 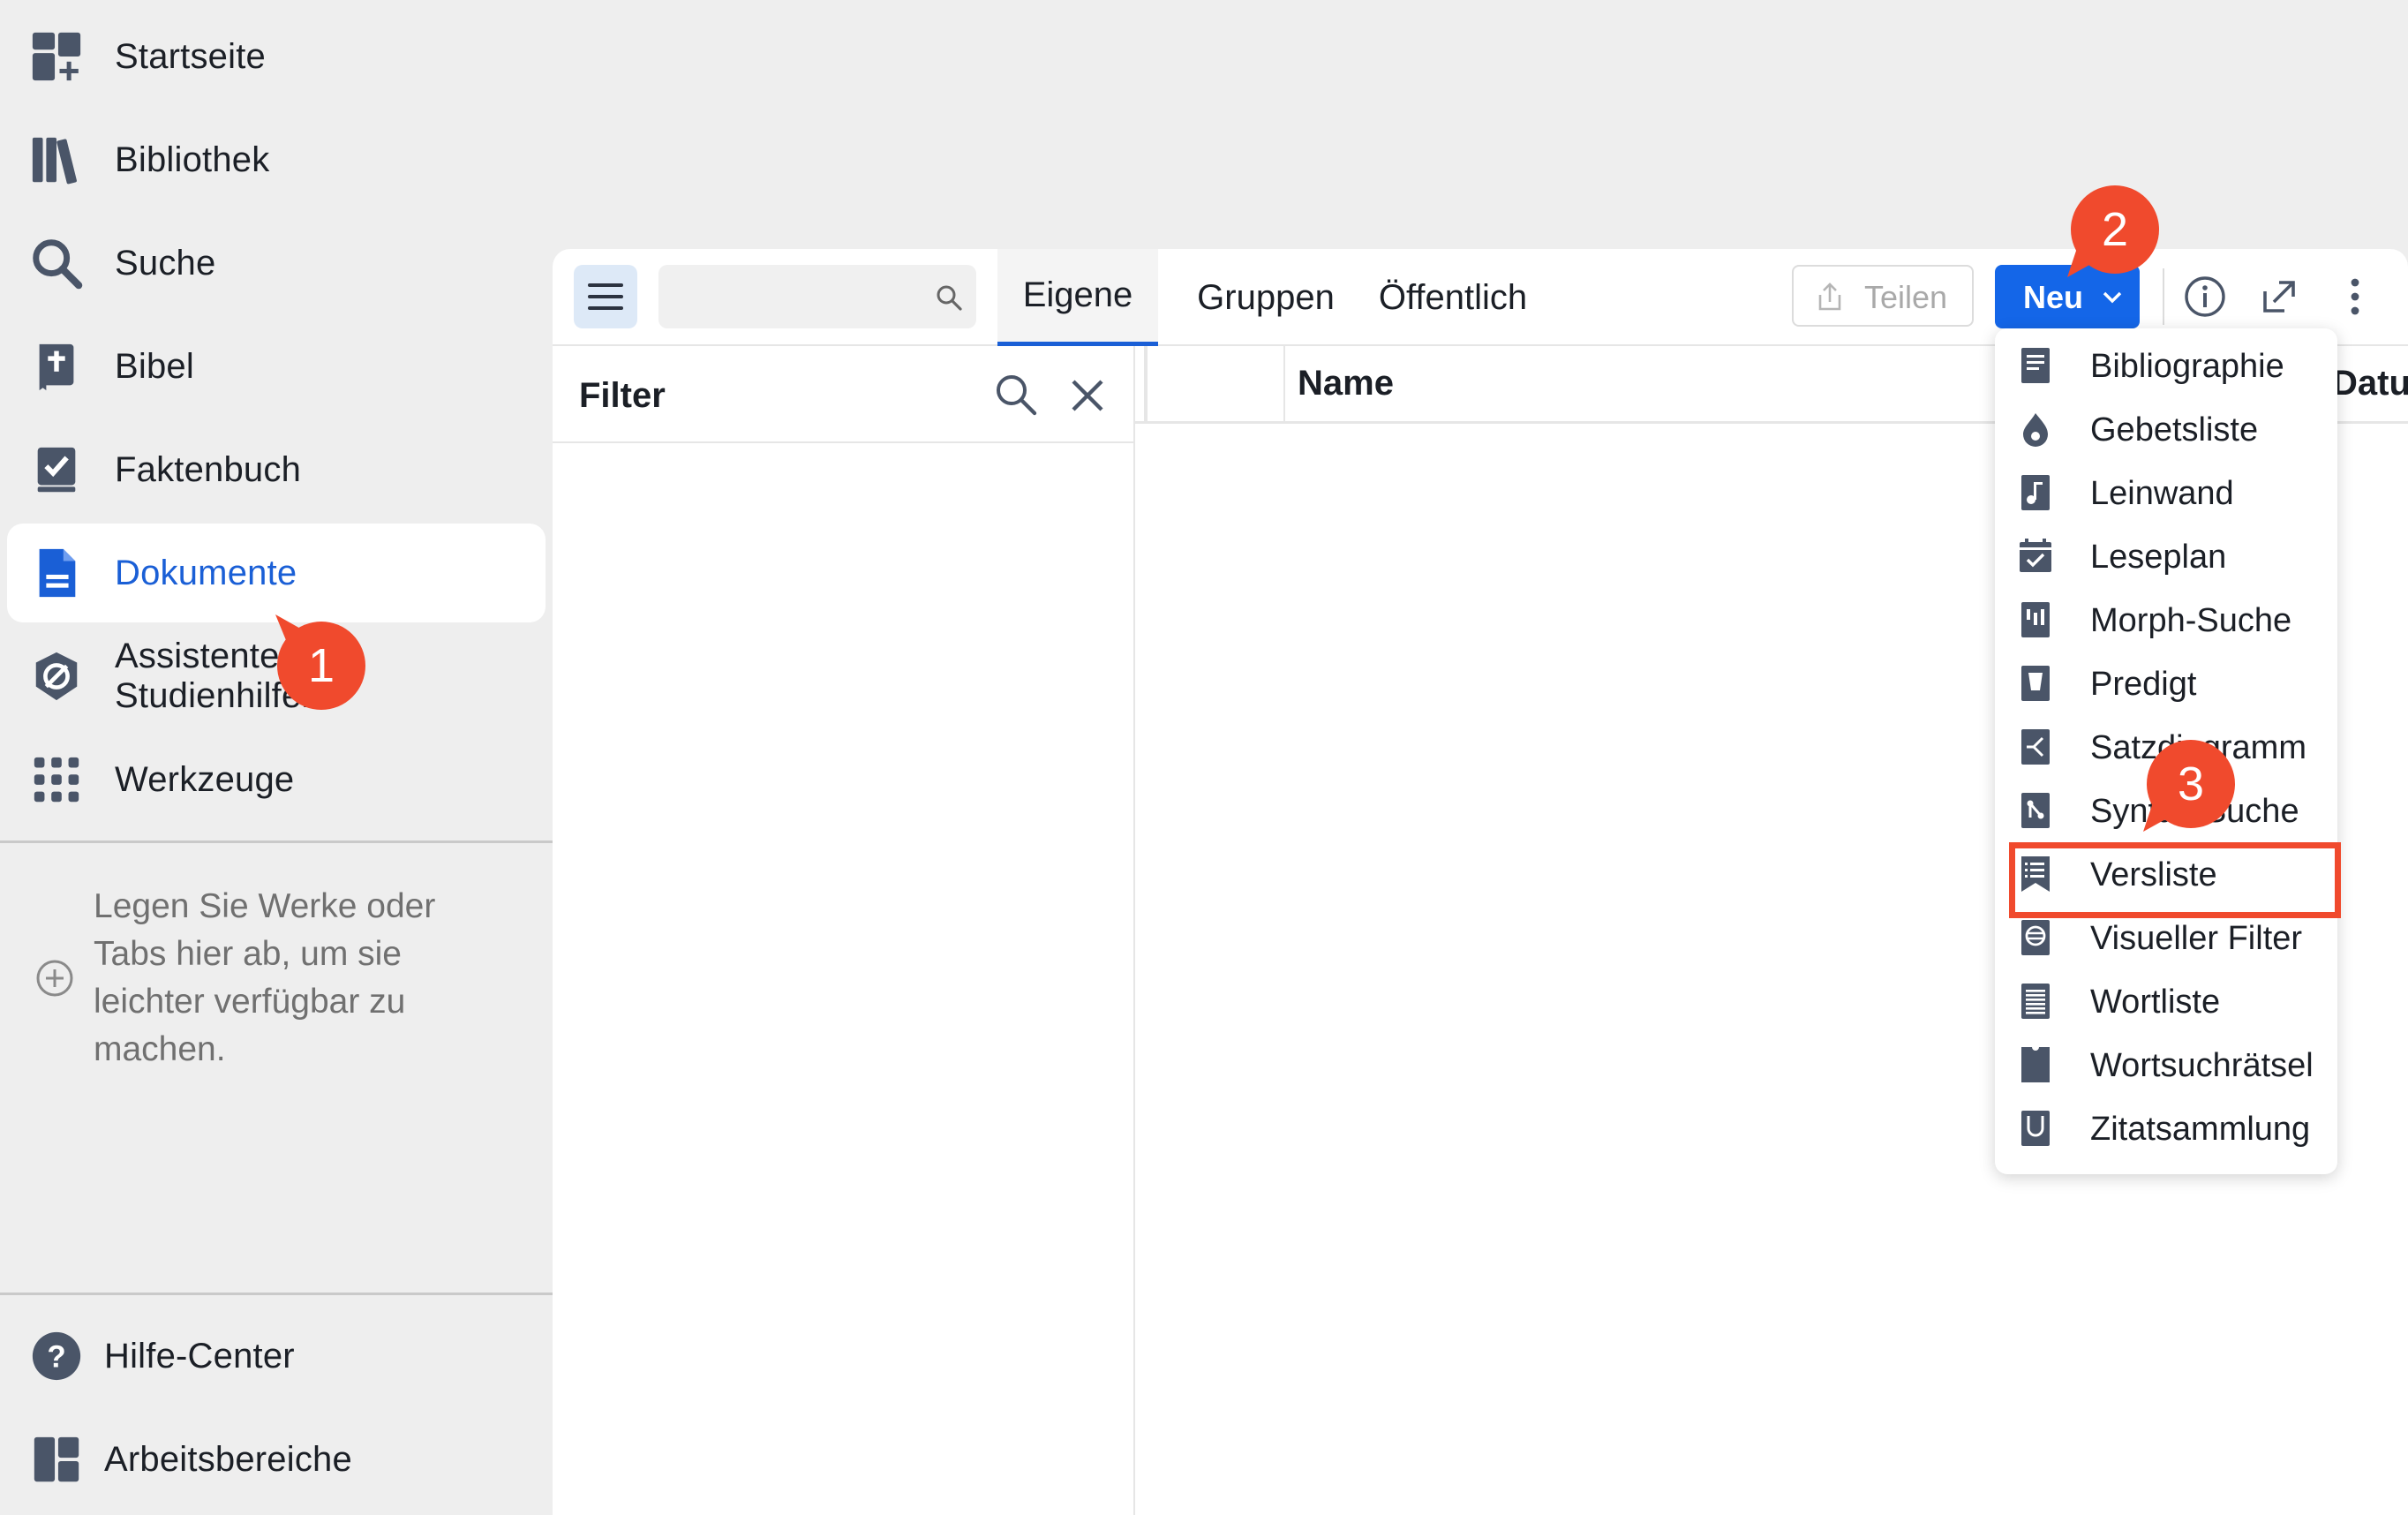 What do you see at coordinates (2035, 683) in the screenshot?
I see `sermon-pulpit-icon` at bounding box center [2035, 683].